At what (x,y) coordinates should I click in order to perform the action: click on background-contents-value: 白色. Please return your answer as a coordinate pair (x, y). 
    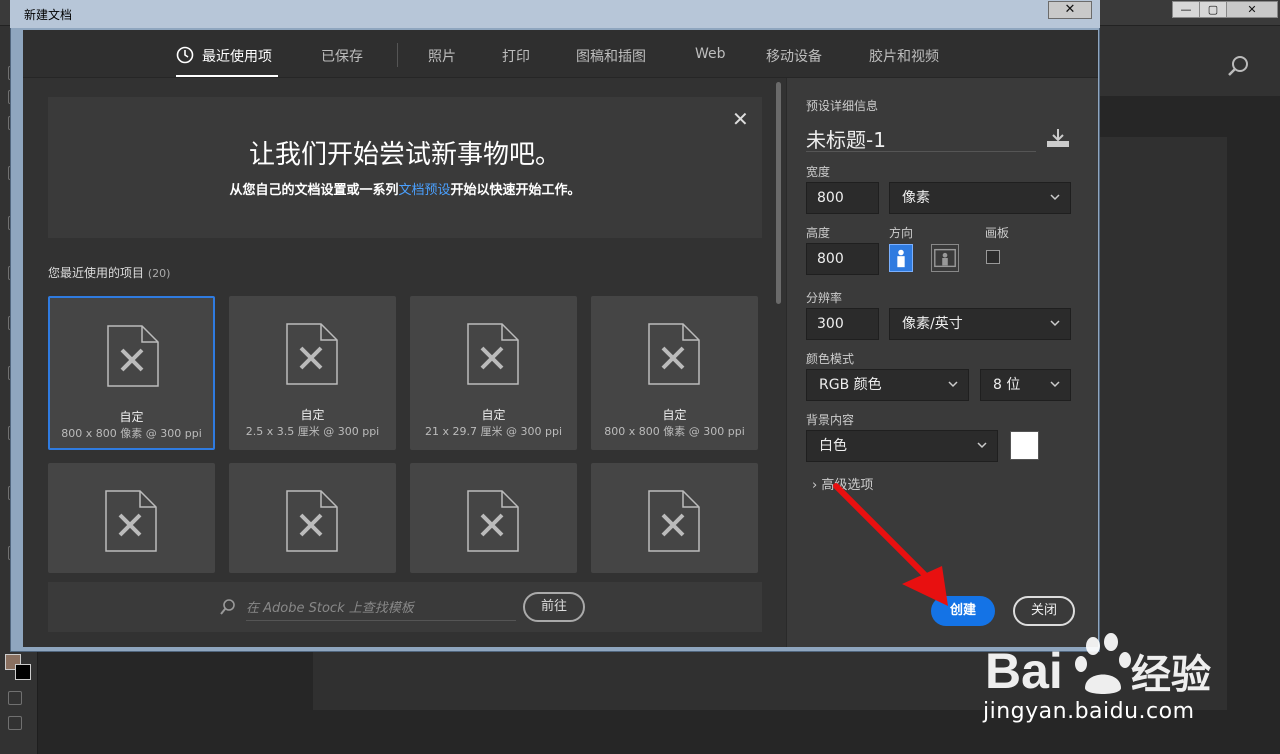
    Looking at the image, I should click on (833, 446).